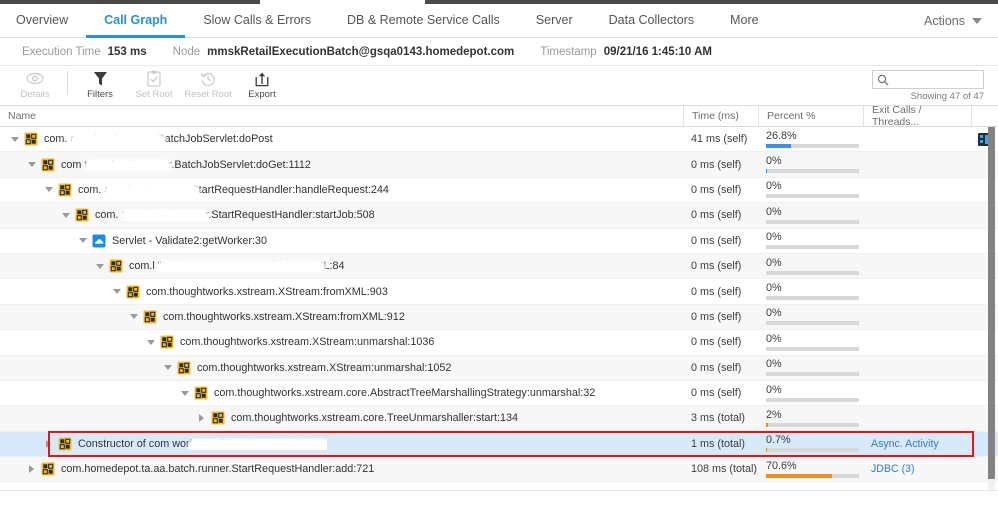 The height and width of the screenshot is (525, 998). What do you see at coordinates (781, 465) in the screenshot?
I see `percent-value: 70.6%` at bounding box center [781, 465].